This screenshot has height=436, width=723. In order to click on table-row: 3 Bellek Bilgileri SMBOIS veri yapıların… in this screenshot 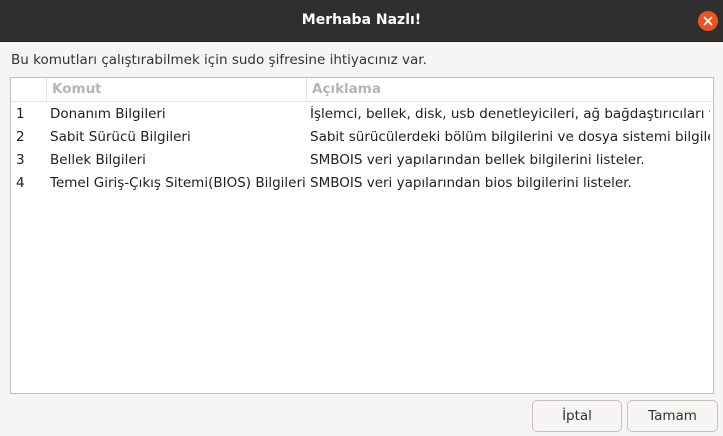, I will do `click(362, 160)`.